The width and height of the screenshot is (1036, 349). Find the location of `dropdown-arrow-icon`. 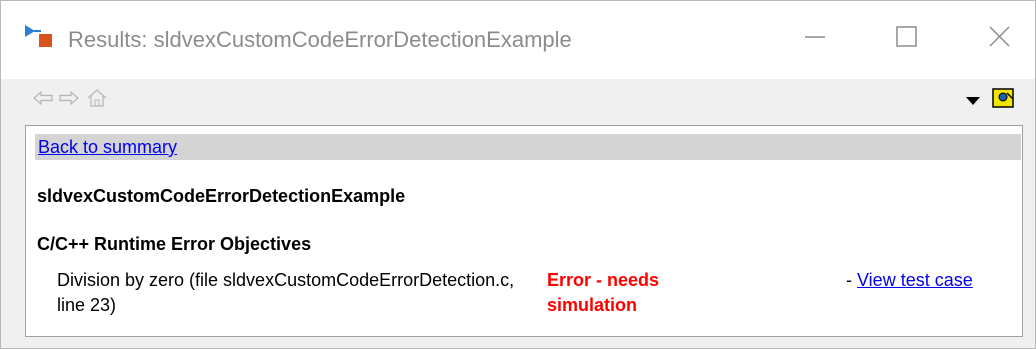

dropdown-arrow-icon is located at coordinates (973, 100).